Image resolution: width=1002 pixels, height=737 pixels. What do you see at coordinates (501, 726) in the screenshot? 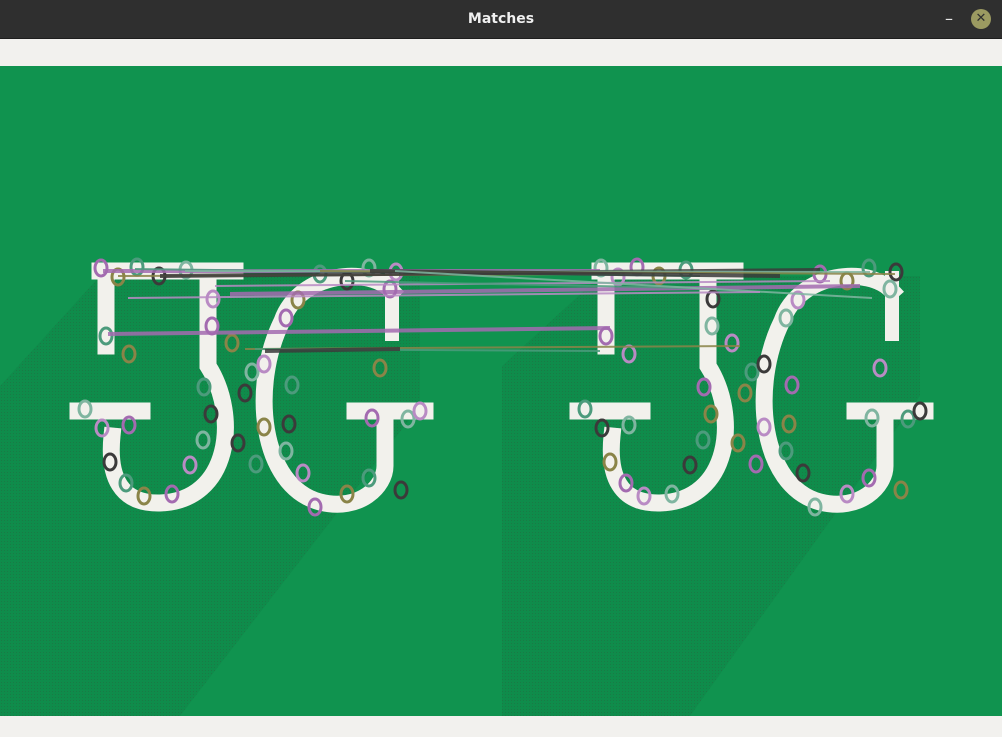
I see `status-bar` at bounding box center [501, 726].